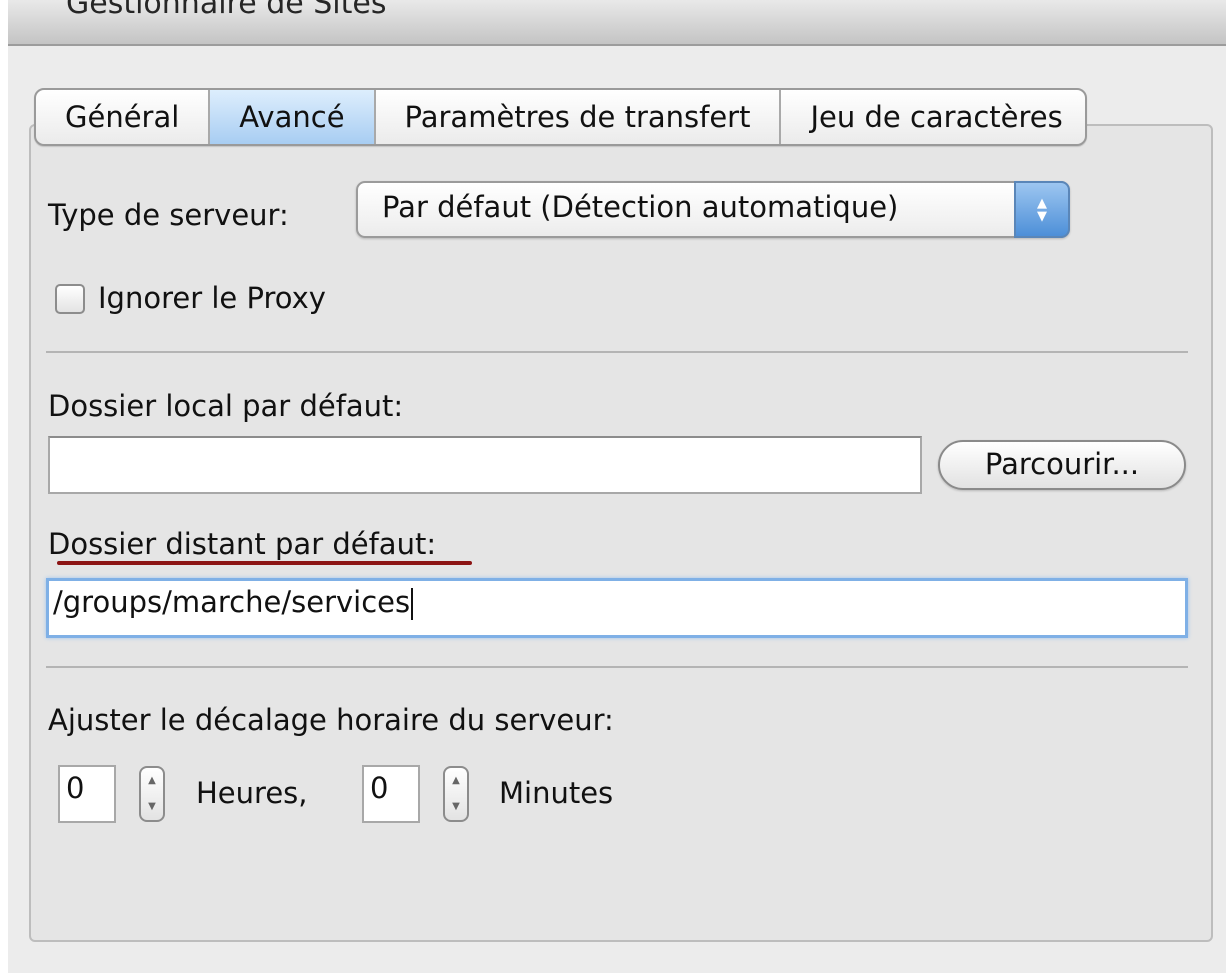 The height and width of the screenshot is (973, 1226). Describe the element at coordinates (412, 604) in the screenshot. I see `text-caret` at that location.